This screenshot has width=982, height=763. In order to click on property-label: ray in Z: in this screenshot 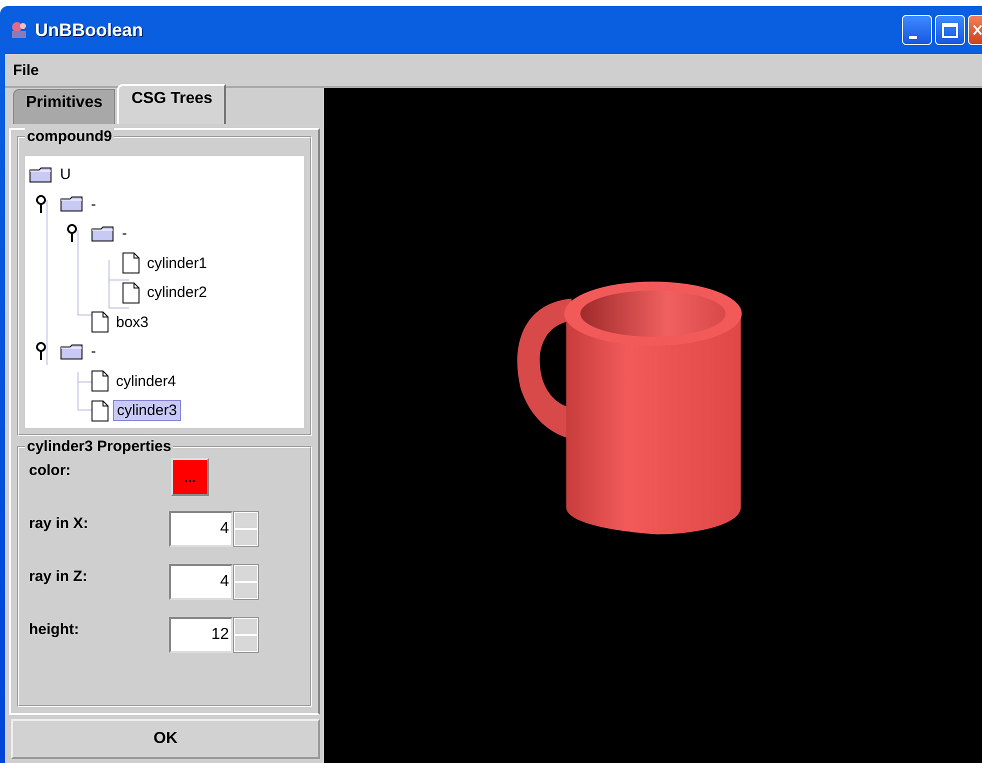, I will do `click(58, 576)`.